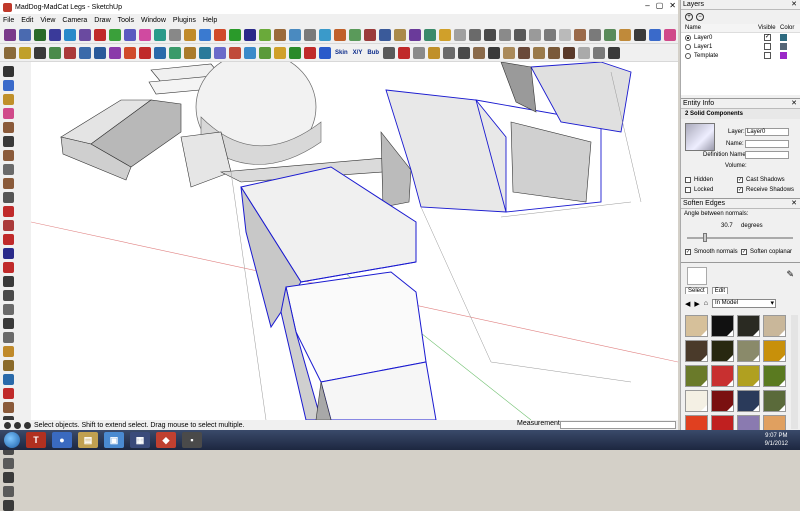 The height and width of the screenshot is (511, 800). Describe the element at coordinates (265, 52) in the screenshot. I see `tools-on-surface-icon` at that location.